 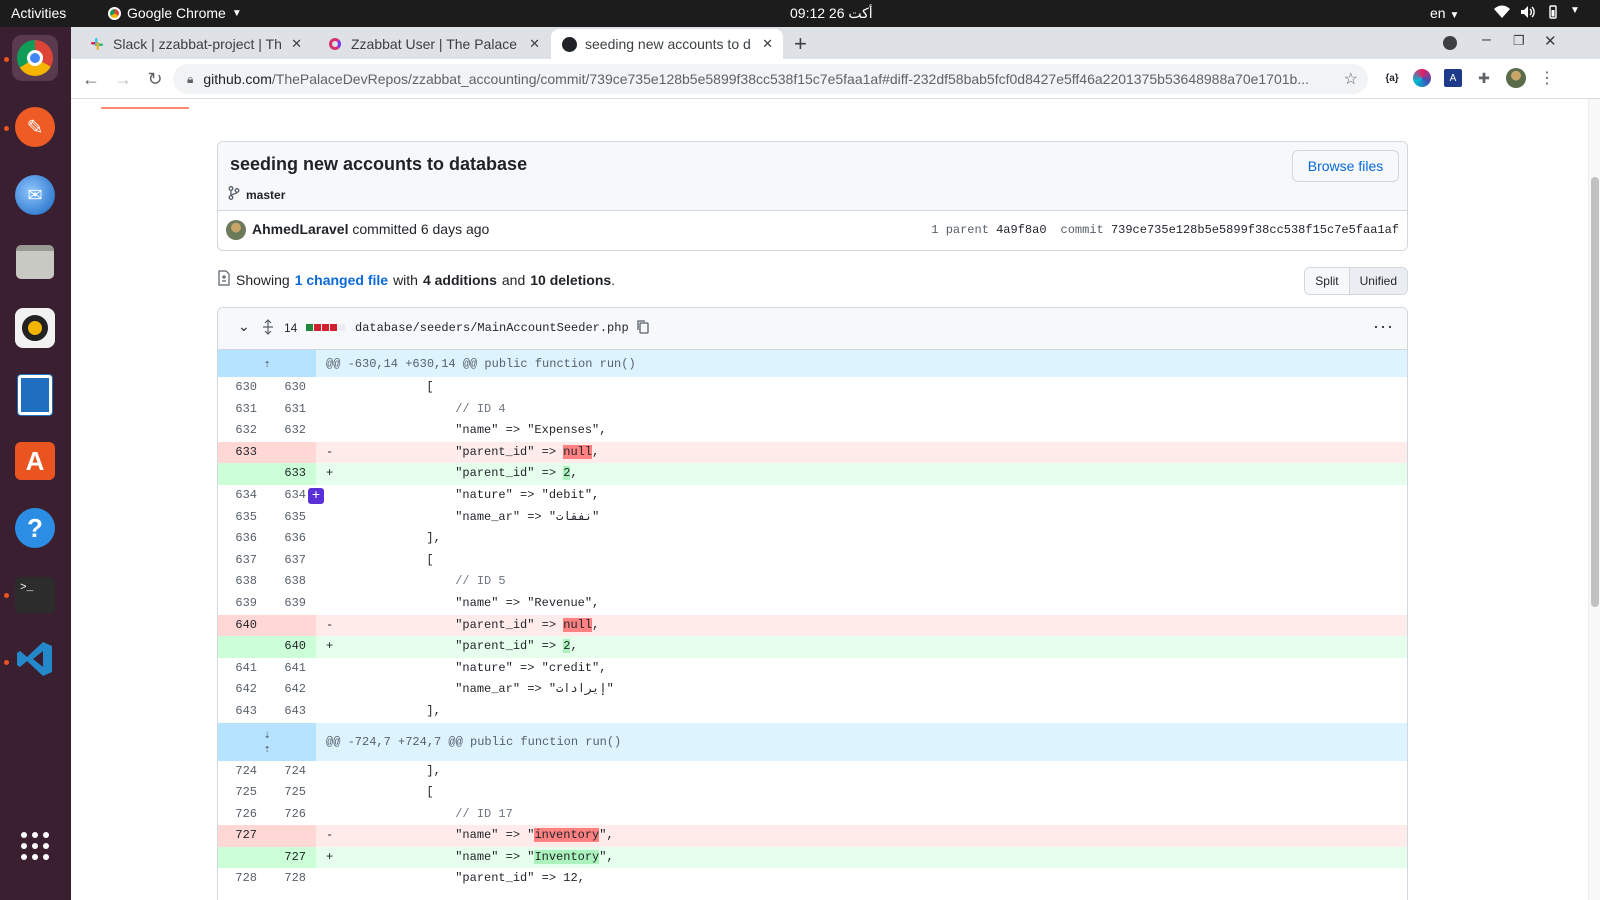 What do you see at coordinates (123, 79) in the screenshot?
I see `forward-icon: →` at bounding box center [123, 79].